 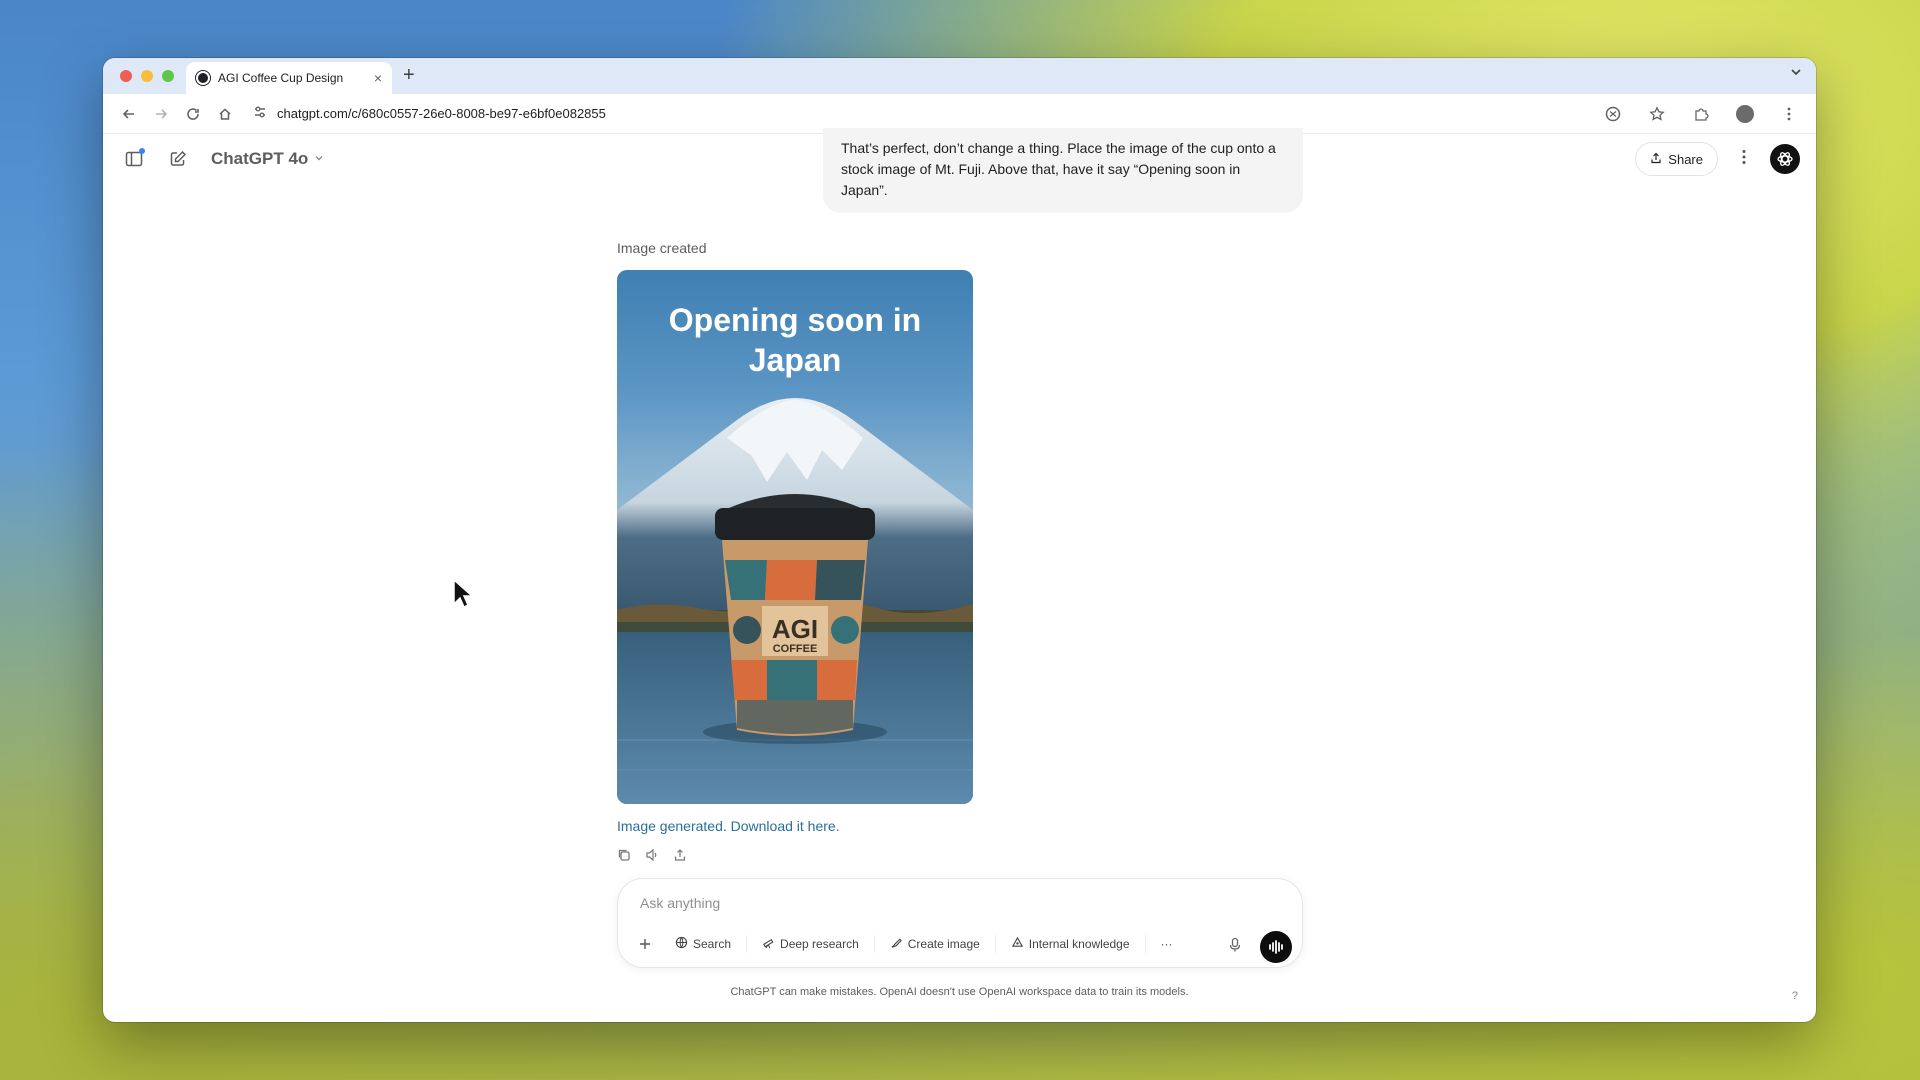 I want to click on openai-favicon-icon, so click(x=203, y=78).